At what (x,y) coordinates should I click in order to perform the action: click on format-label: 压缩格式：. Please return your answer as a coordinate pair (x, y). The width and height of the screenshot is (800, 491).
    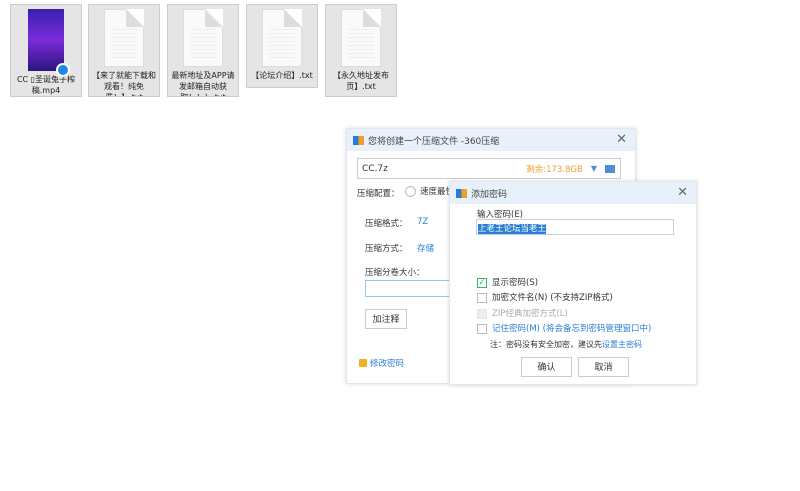
    Looking at the image, I should click on (386, 224).